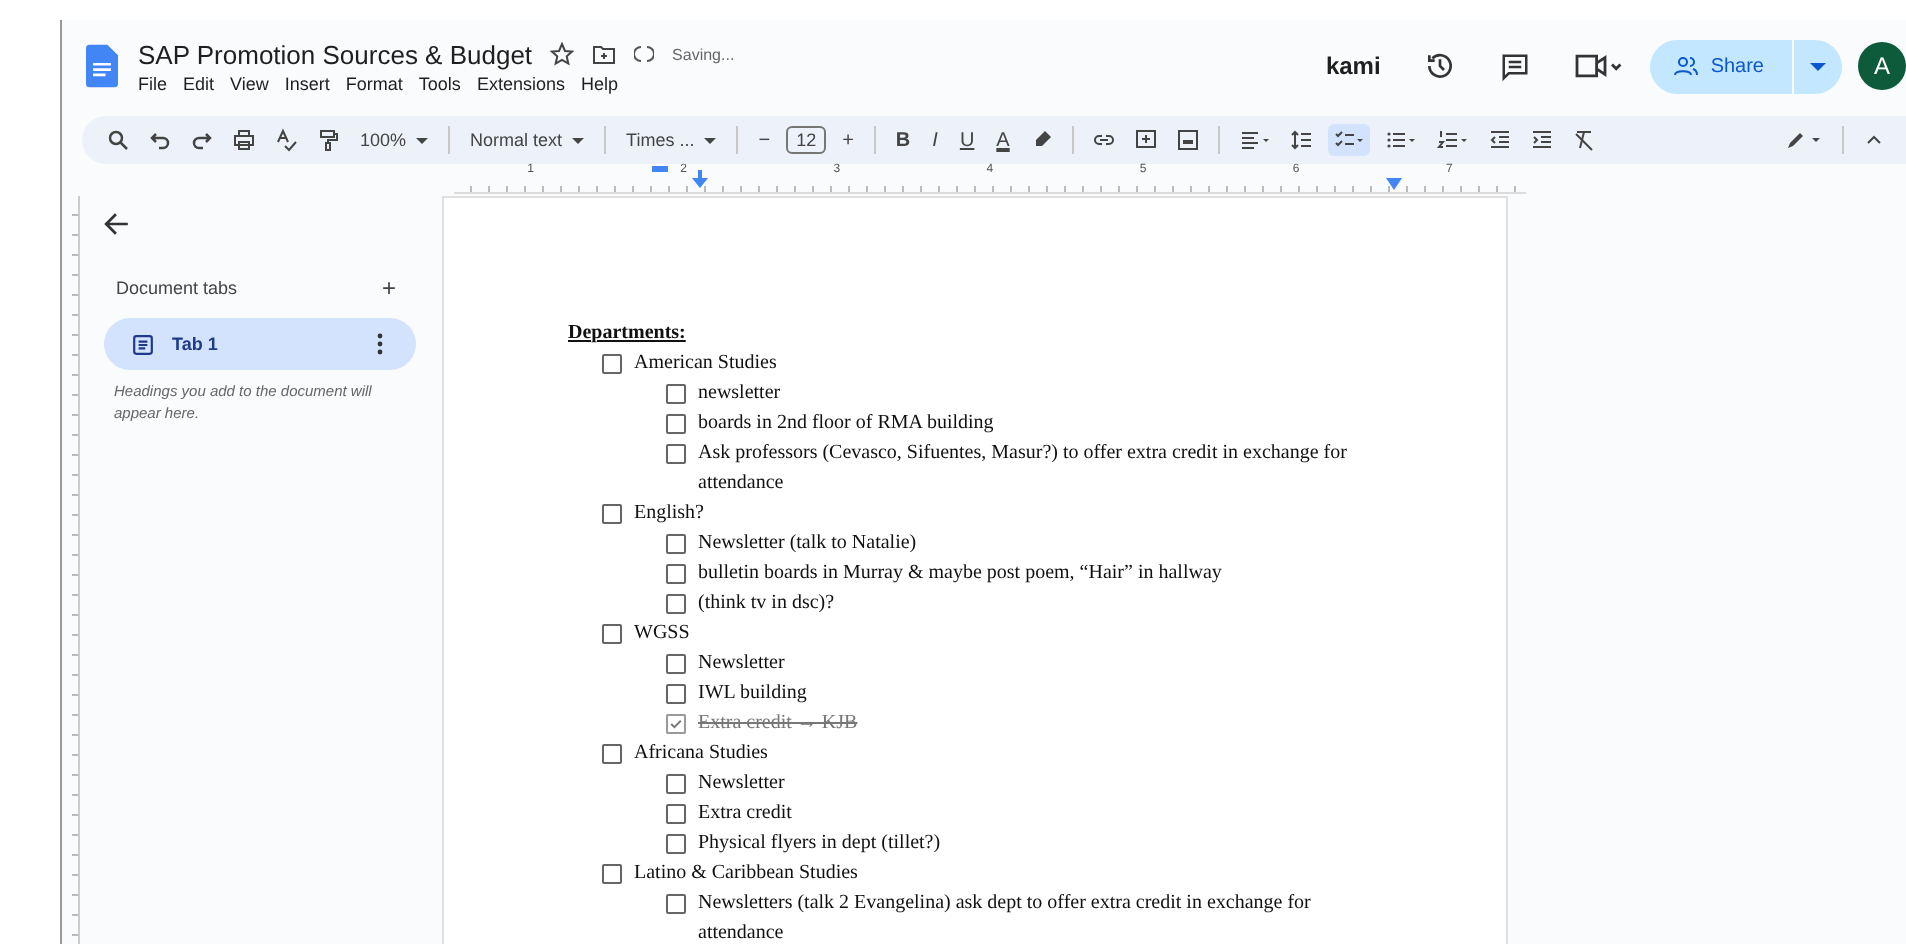  What do you see at coordinates (1003, 140) in the screenshot?
I see `text-color-button: A` at bounding box center [1003, 140].